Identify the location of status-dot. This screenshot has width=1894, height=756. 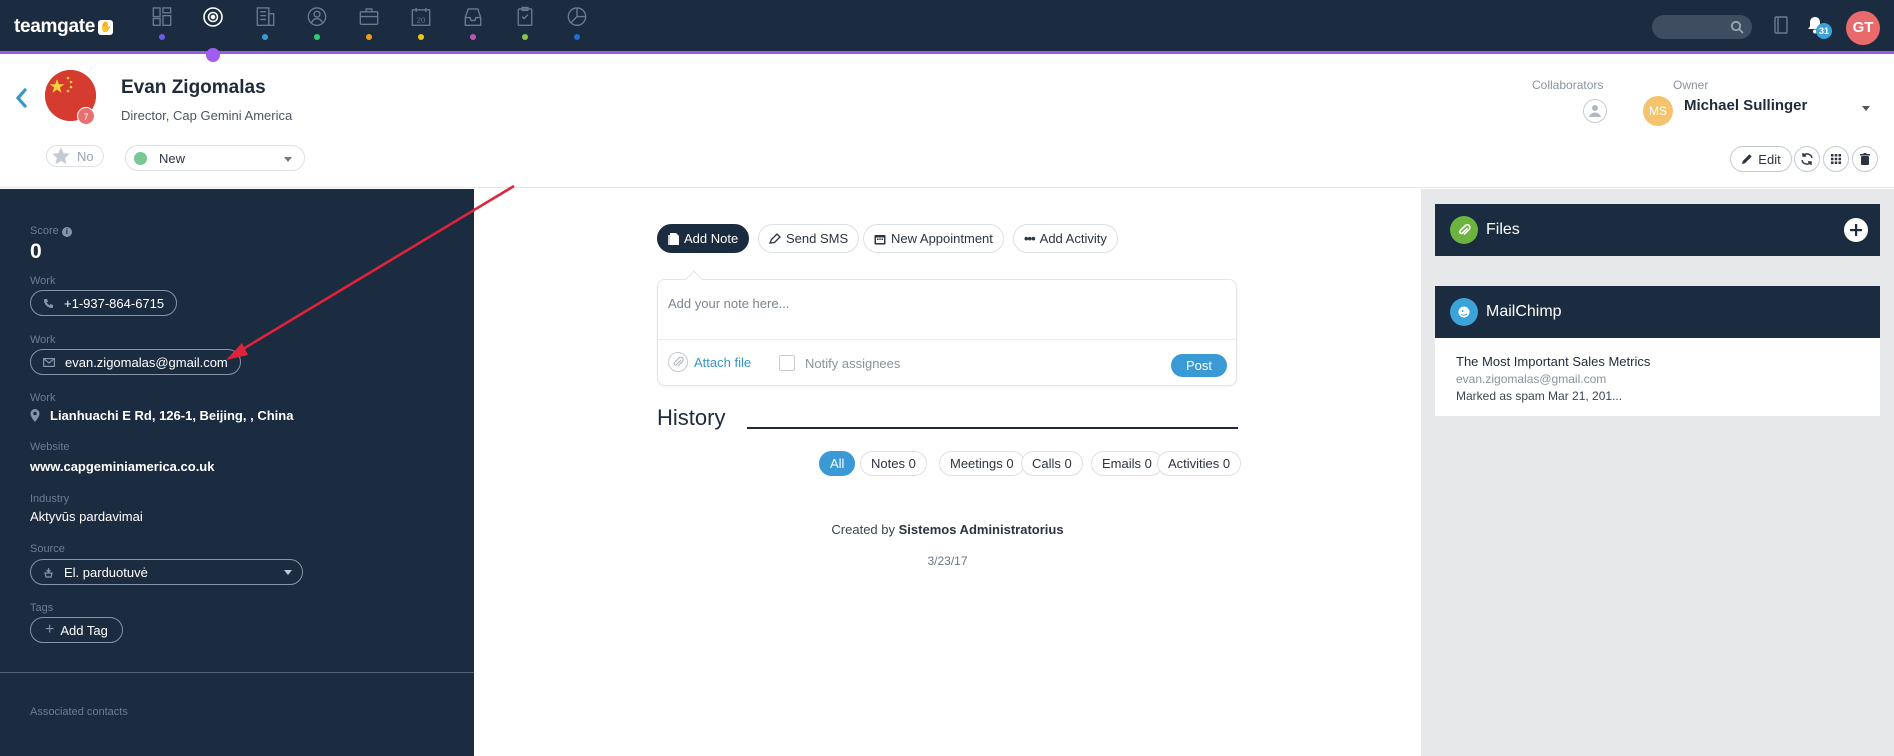
(140, 158).